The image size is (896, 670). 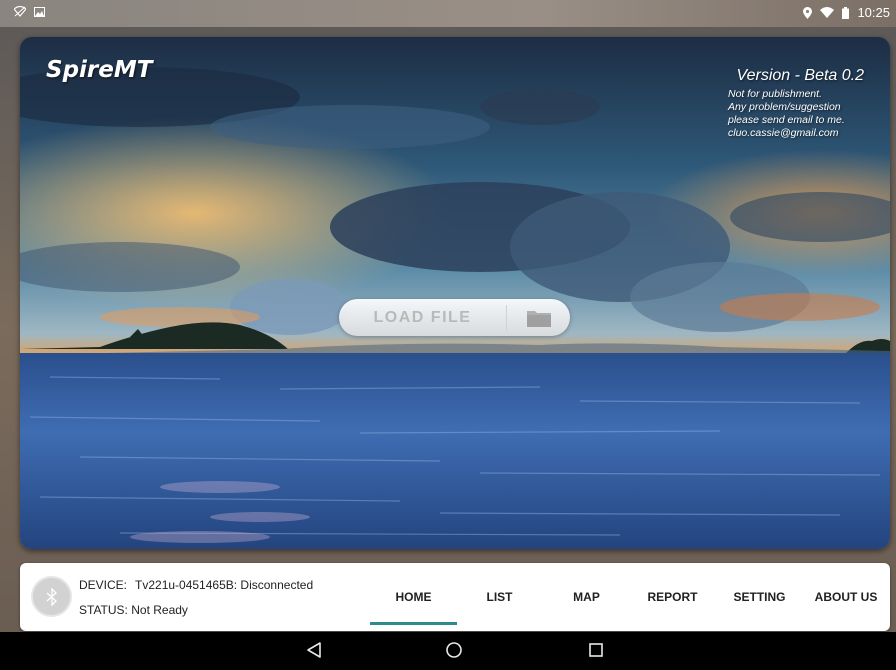 I want to click on recents-button, so click(x=596, y=652).